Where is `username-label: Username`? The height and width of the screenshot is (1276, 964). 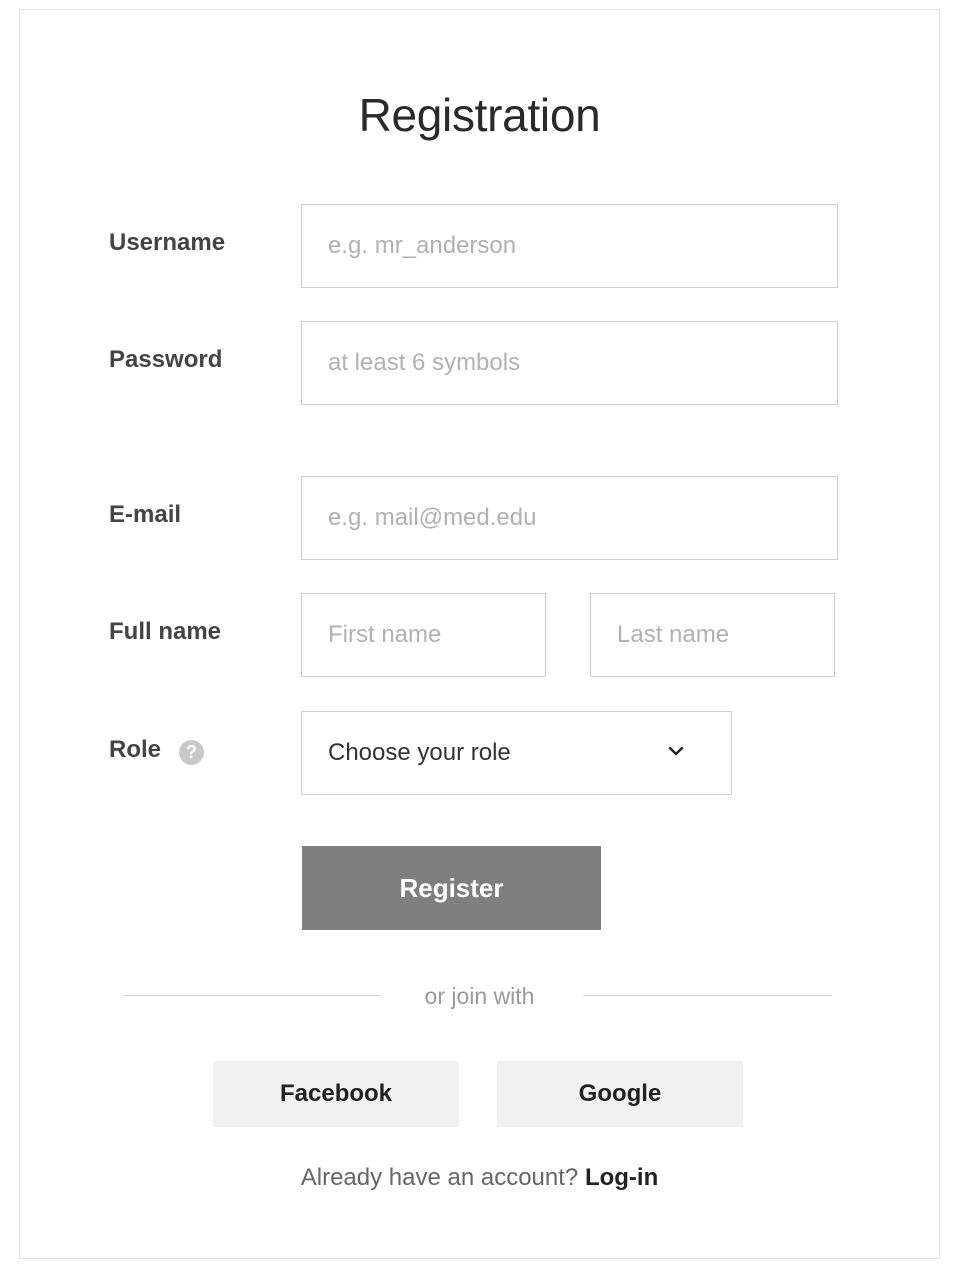 username-label: Username is located at coordinates (167, 242).